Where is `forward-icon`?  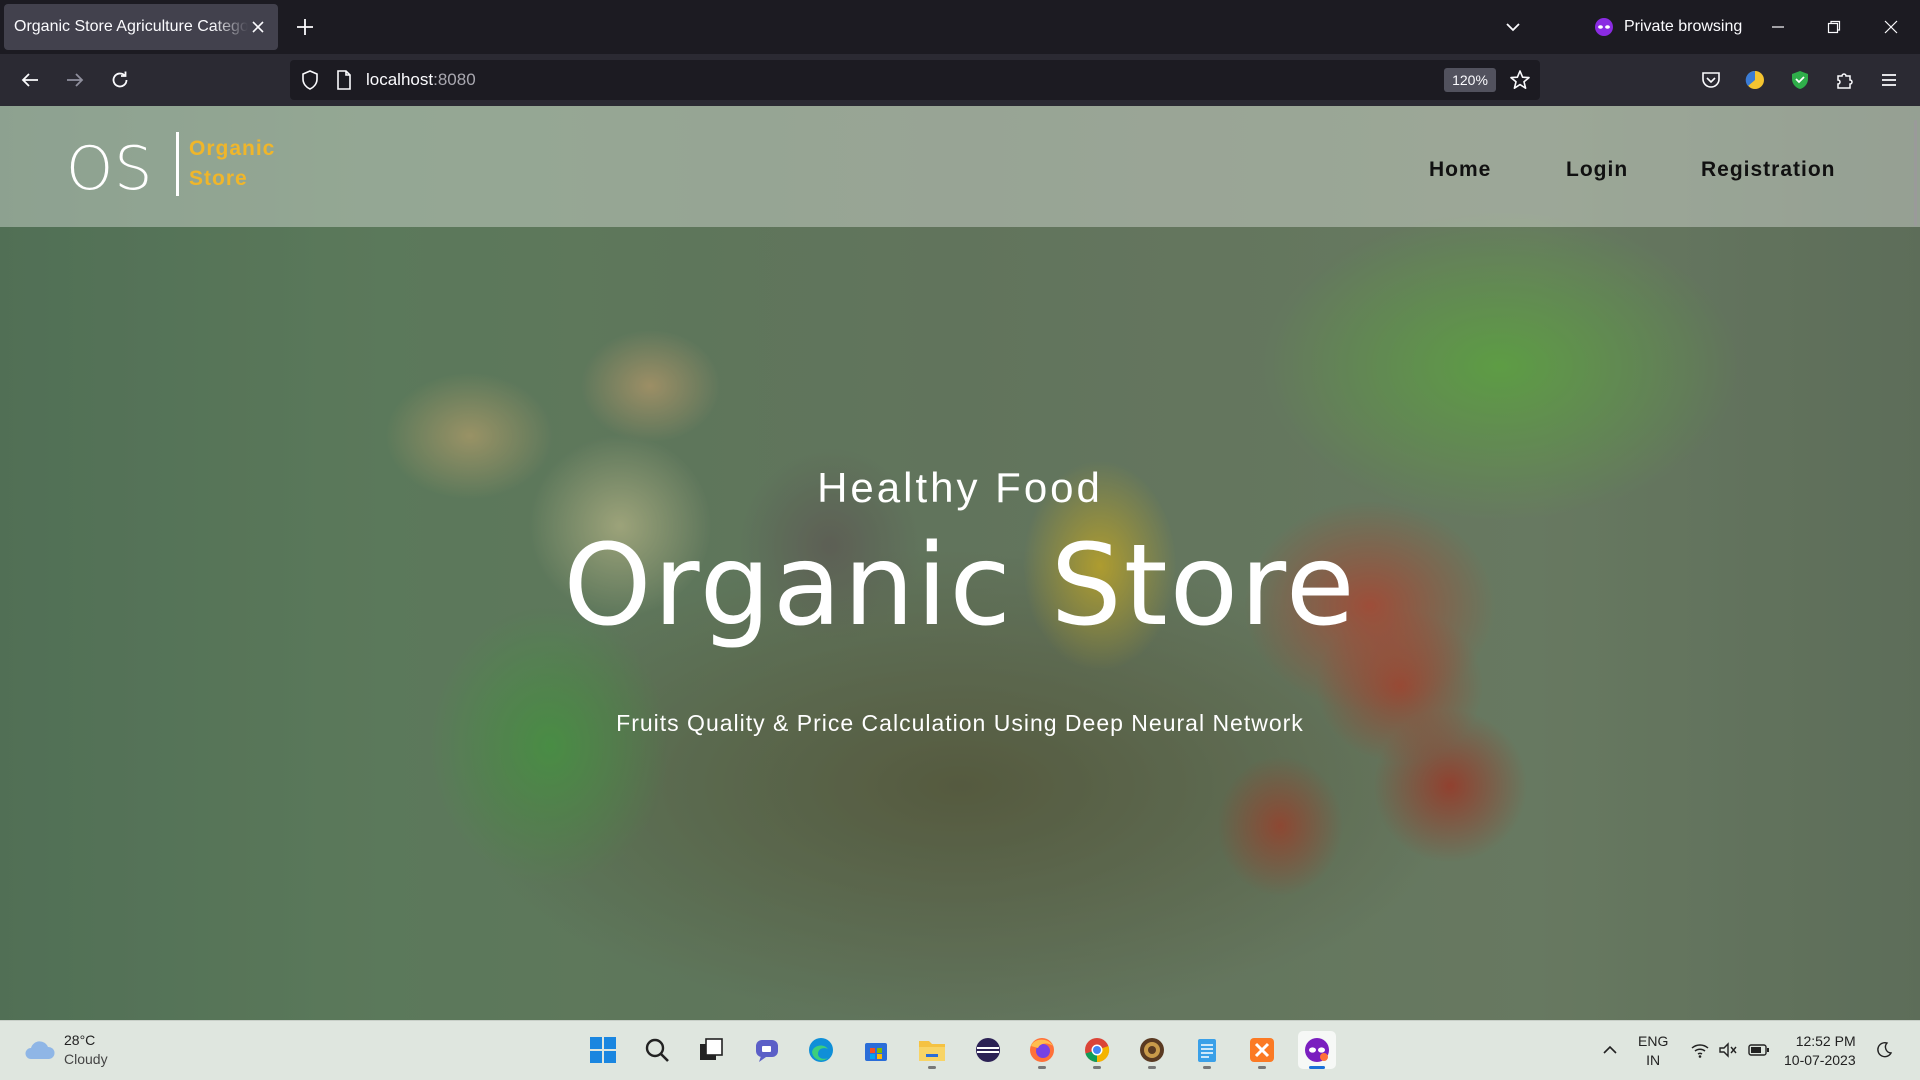 forward-icon is located at coordinates (75, 80).